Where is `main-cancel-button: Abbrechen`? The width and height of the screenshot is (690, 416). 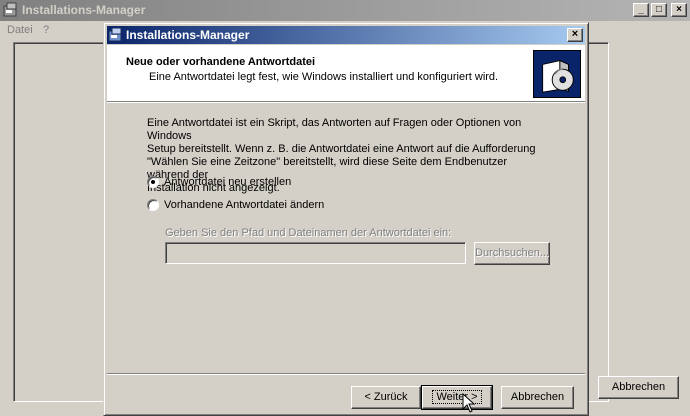
main-cancel-button: Abbrechen is located at coordinates (638, 387).